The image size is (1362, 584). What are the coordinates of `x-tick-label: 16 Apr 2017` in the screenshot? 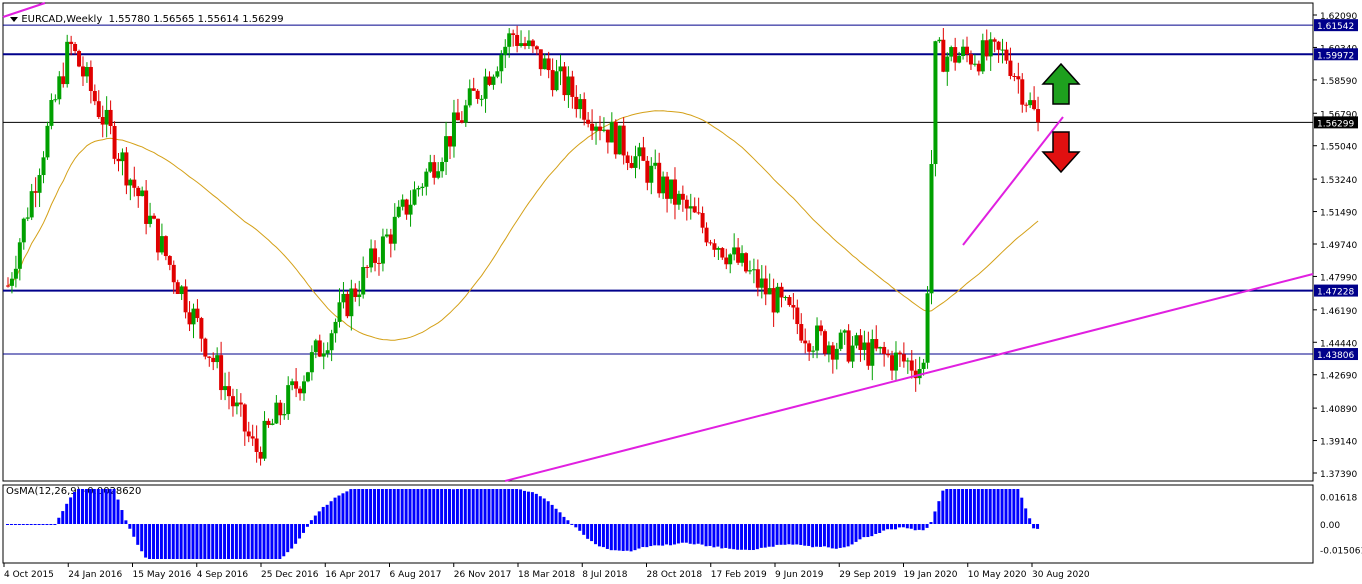 It's located at (353, 575).